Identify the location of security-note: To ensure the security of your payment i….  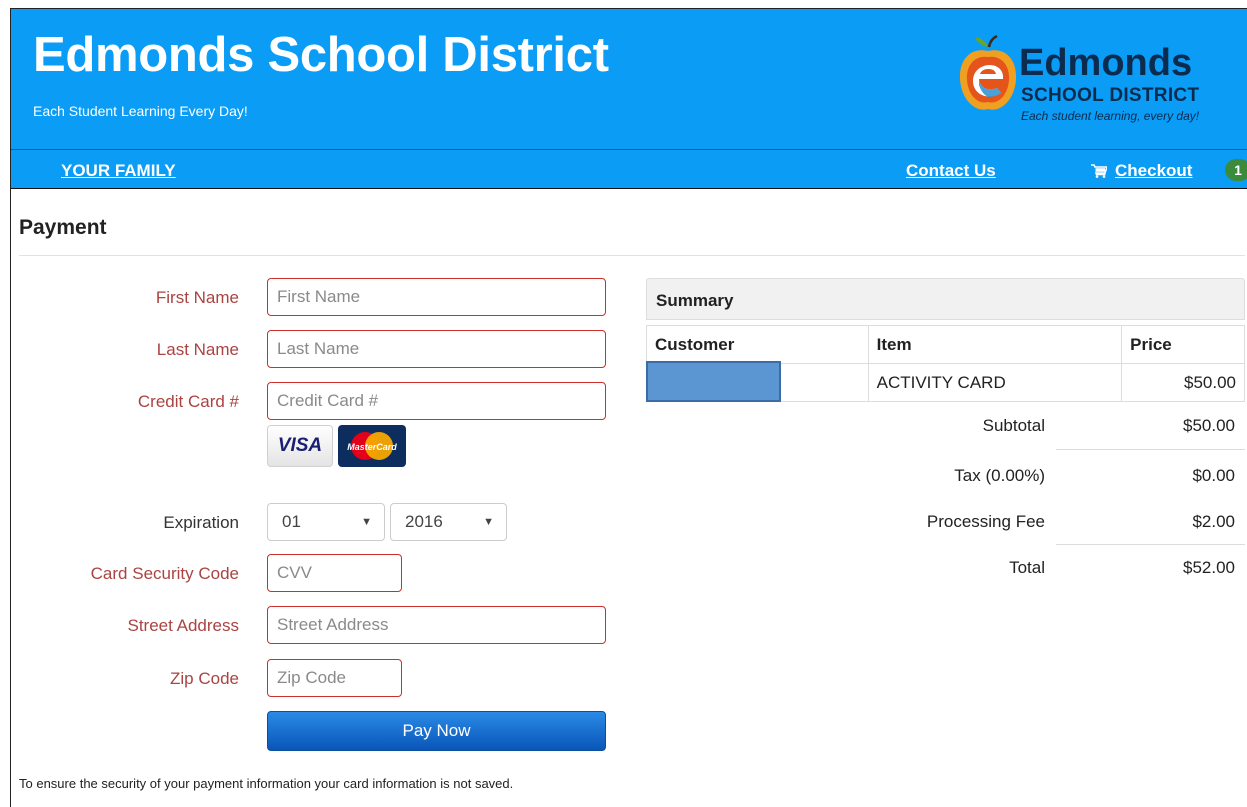
(266, 783).